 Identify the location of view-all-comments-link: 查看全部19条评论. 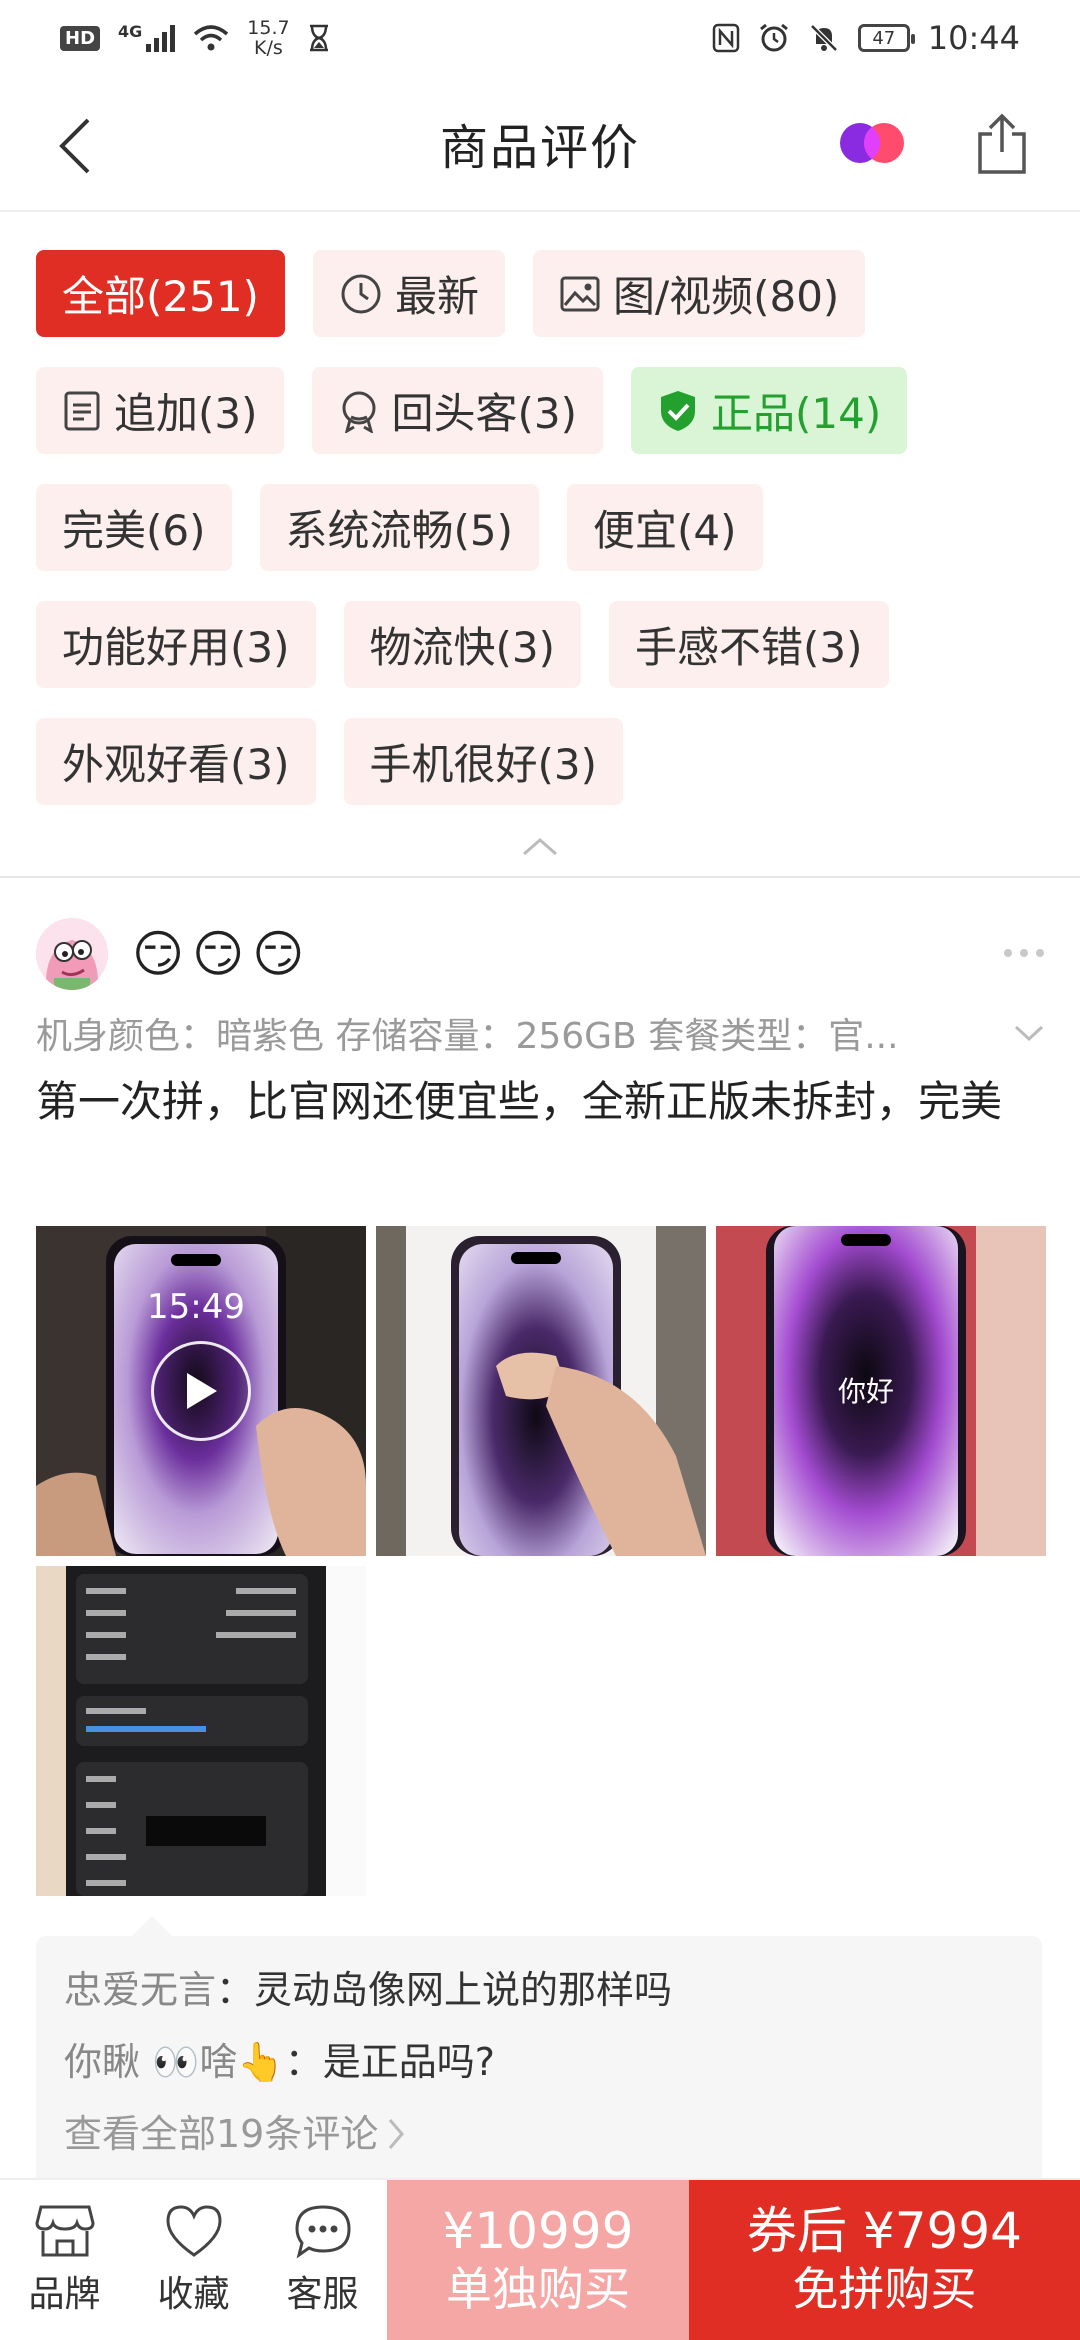
(539, 2134).